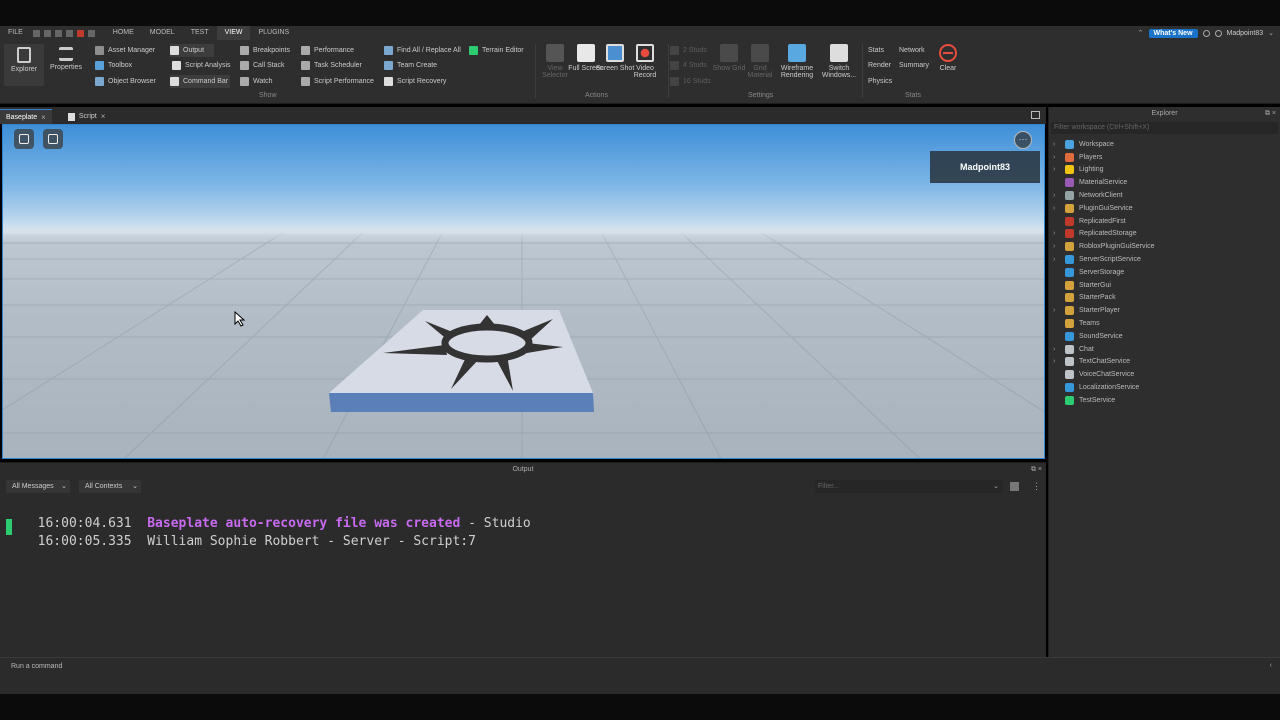 The image size is (1280, 720). I want to click on menu-tab-model: MODEL, so click(162, 33).